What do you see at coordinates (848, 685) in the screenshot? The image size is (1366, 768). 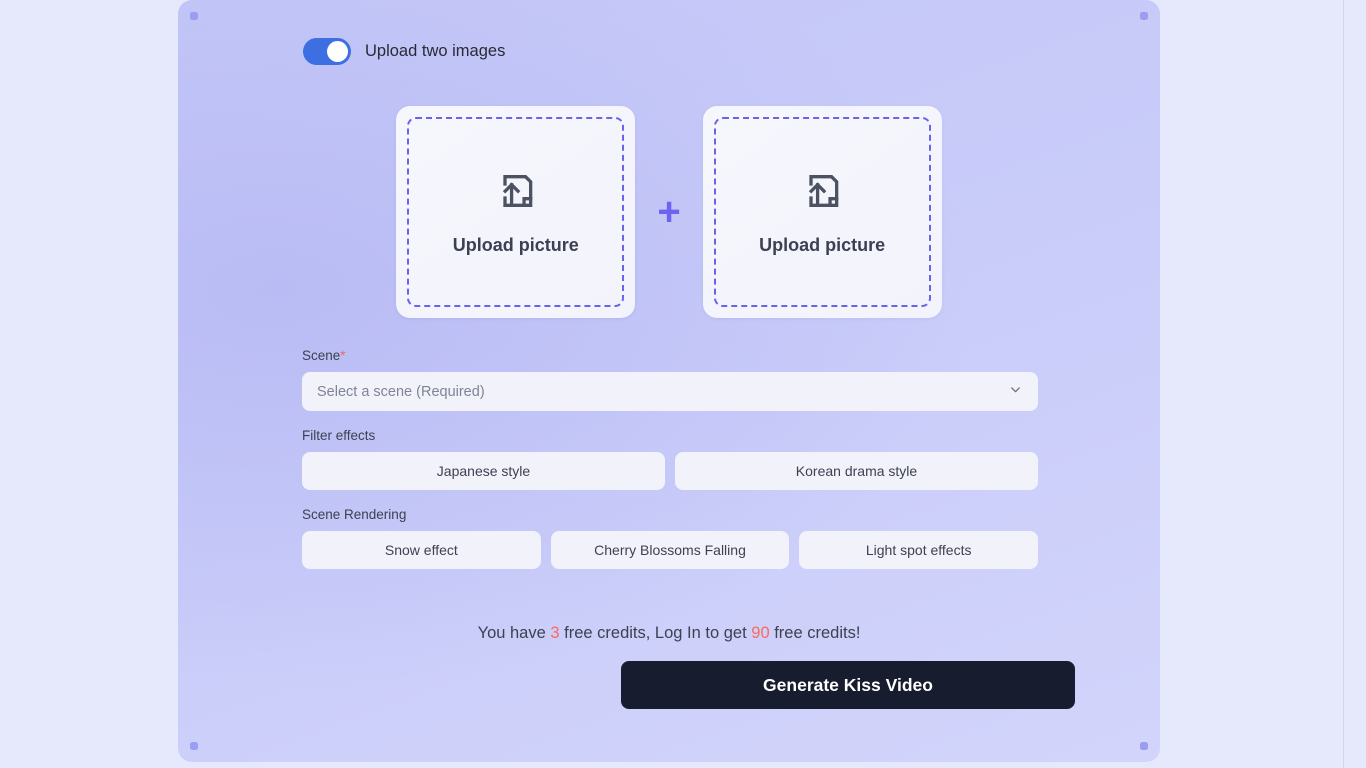 I see `generate-kiss-video-button: Generate Kiss Video` at bounding box center [848, 685].